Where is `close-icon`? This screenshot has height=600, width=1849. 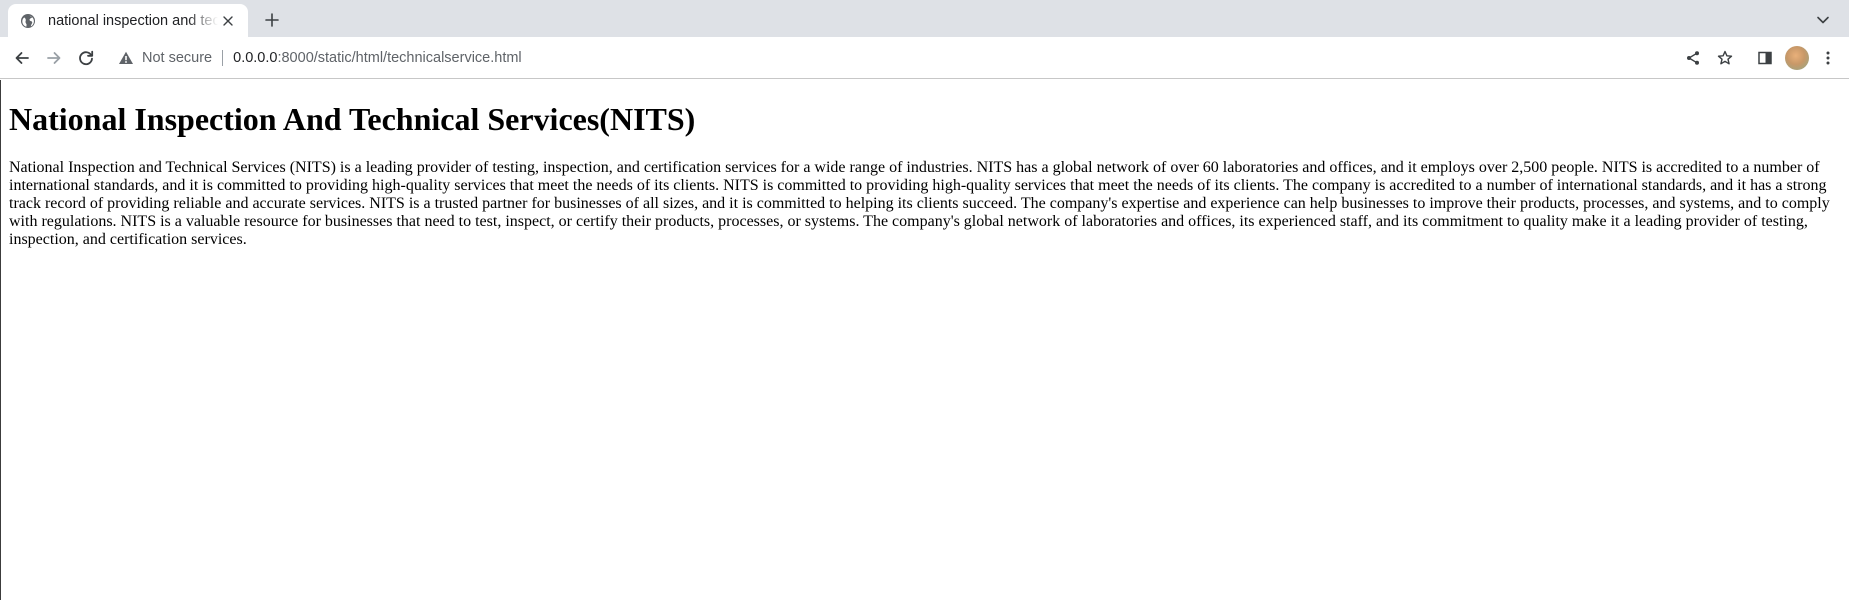 close-icon is located at coordinates (228, 21).